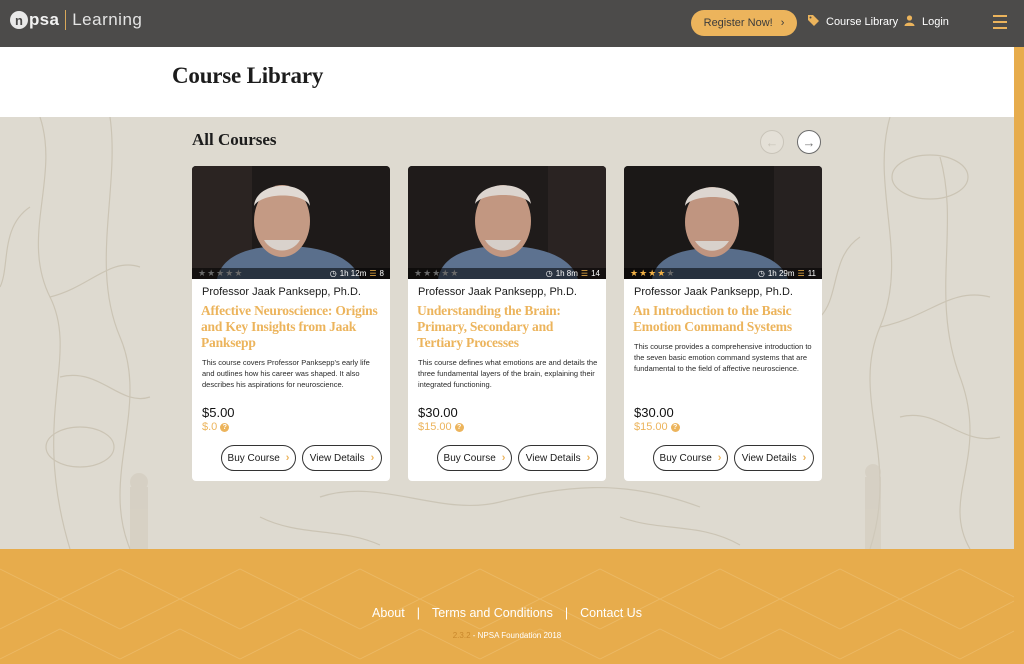  What do you see at coordinates (853, 22) in the screenshot?
I see `nav-course-library: Course Library` at bounding box center [853, 22].